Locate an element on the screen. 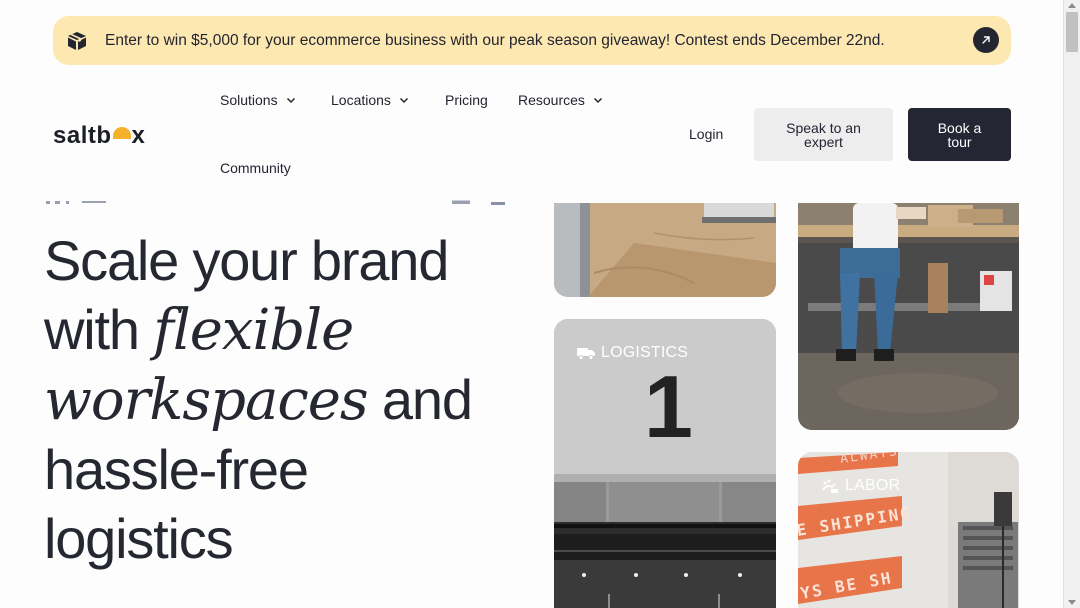  book-tour-button: Book a tour is located at coordinates (959, 134).